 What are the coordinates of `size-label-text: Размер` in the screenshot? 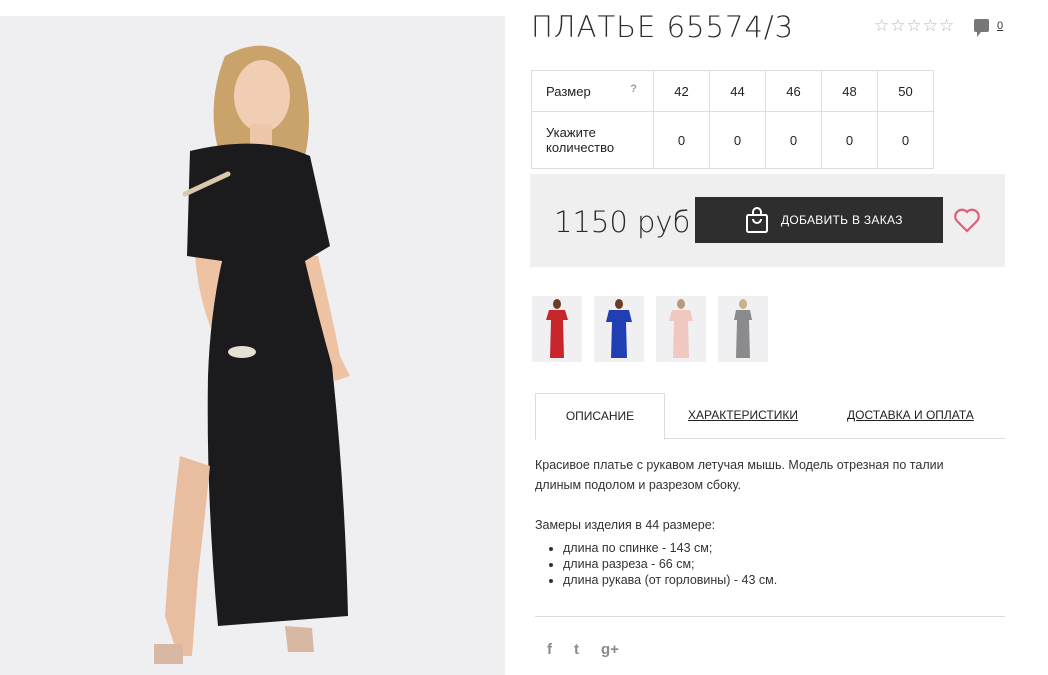 It's located at (568, 91).